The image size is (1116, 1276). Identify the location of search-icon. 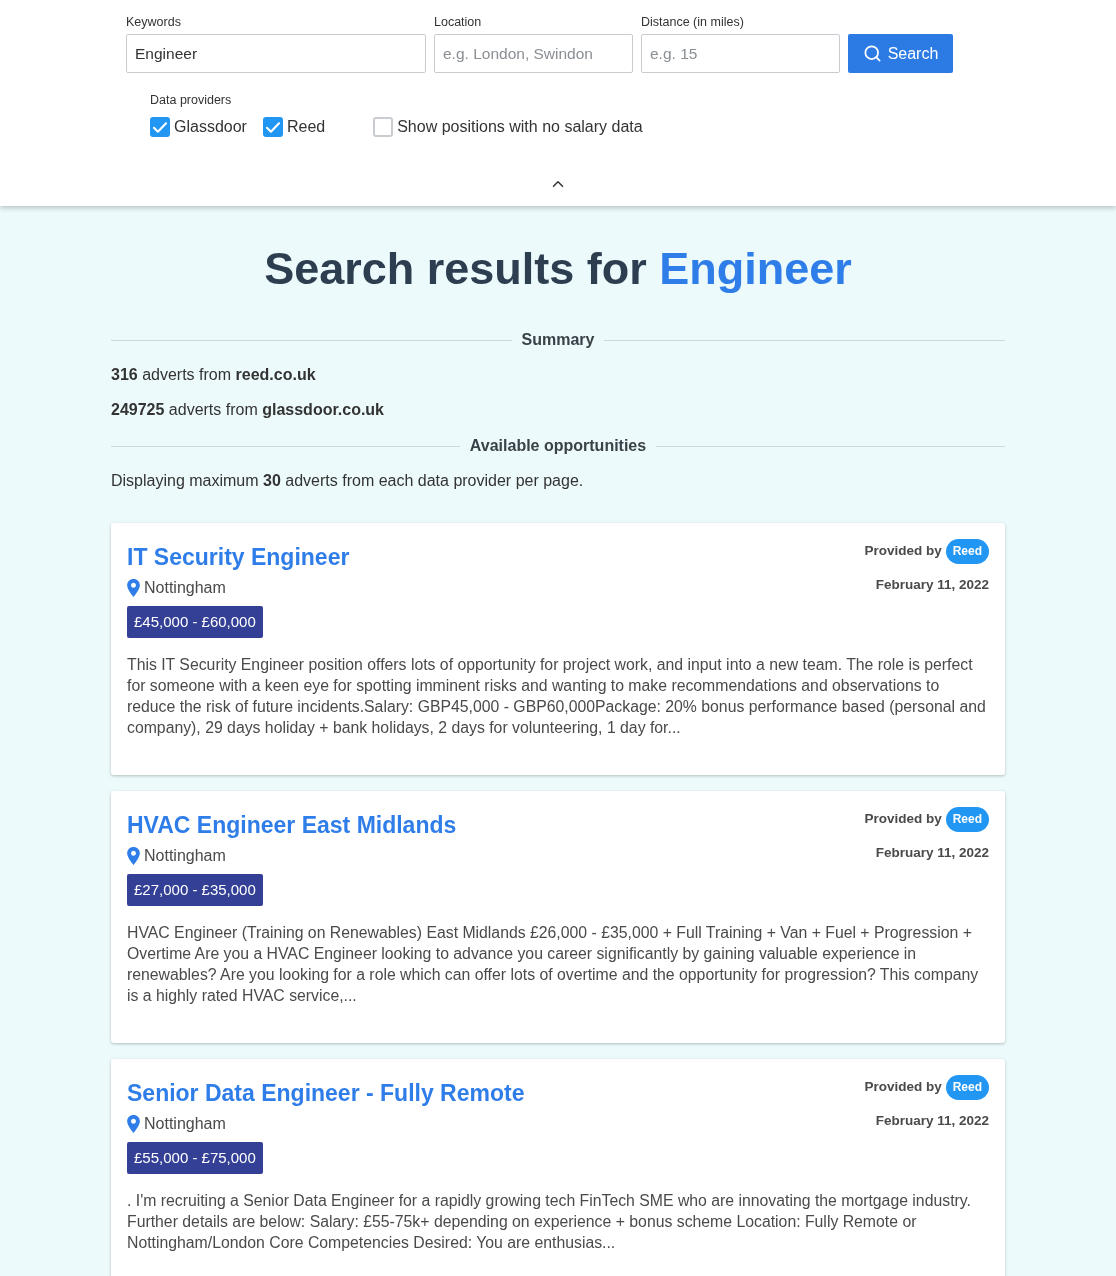
(872, 53).